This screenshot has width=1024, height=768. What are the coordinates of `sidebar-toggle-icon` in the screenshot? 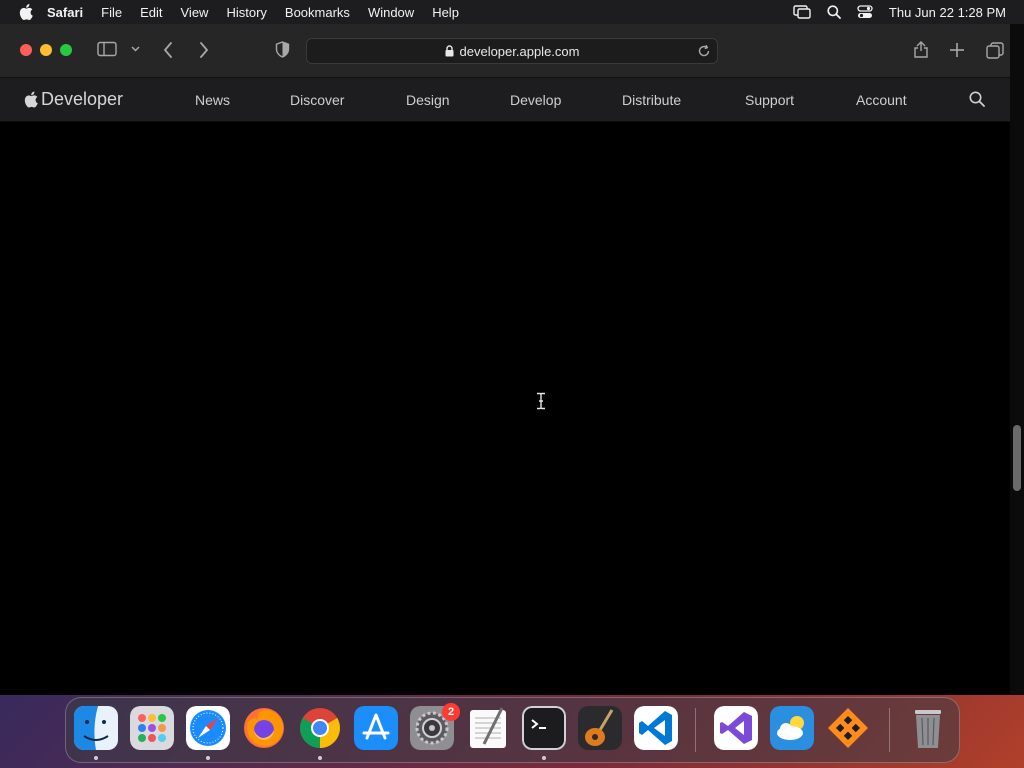 It's located at (107, 49).